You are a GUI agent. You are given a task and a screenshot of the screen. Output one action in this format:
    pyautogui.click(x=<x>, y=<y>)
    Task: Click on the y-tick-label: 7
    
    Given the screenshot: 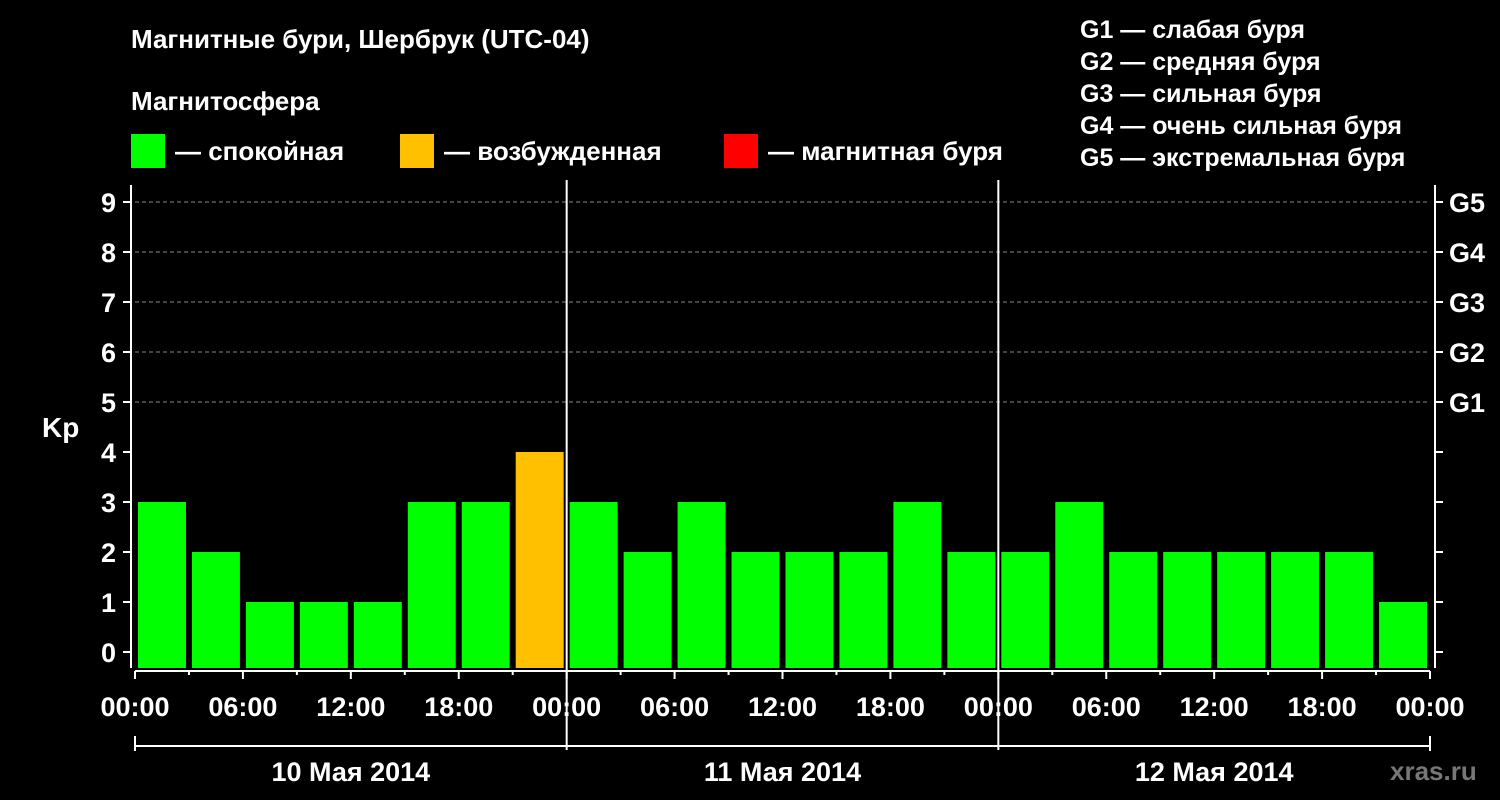 What is the action you would take?
    pyautogui.click(x=108, y=303)
    